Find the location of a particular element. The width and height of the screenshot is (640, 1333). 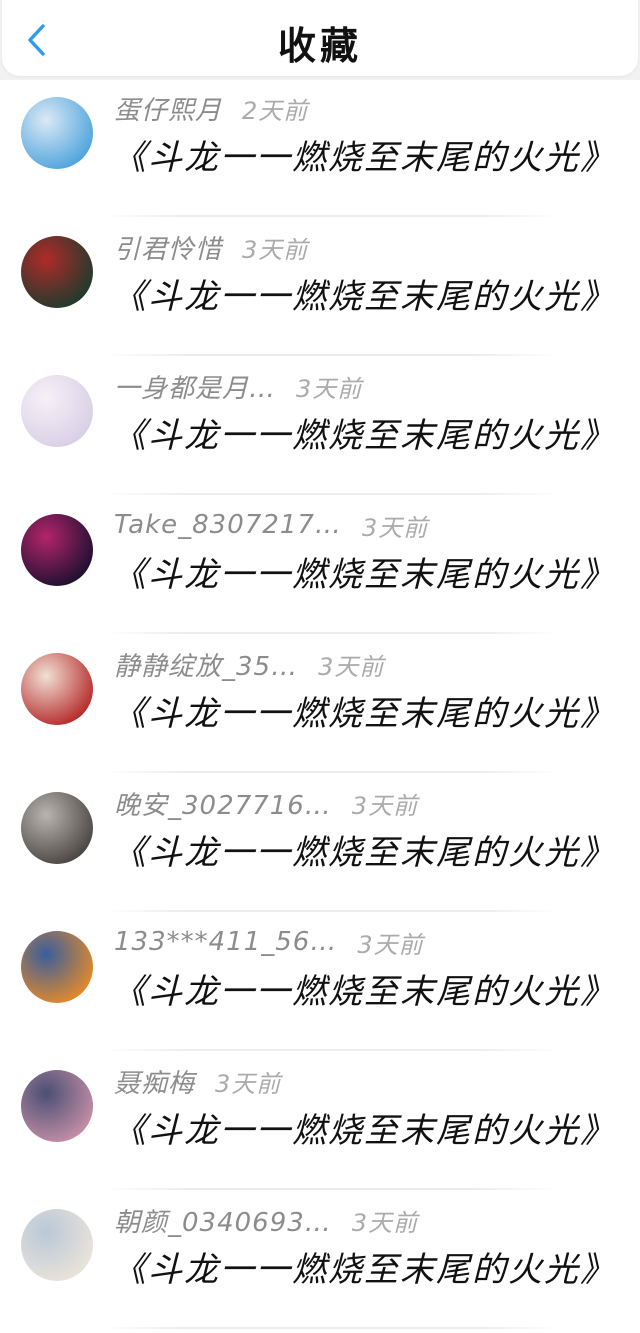

item-meta: 朝颜_0340693… 3天前 is located at coordinates (266, 1220).